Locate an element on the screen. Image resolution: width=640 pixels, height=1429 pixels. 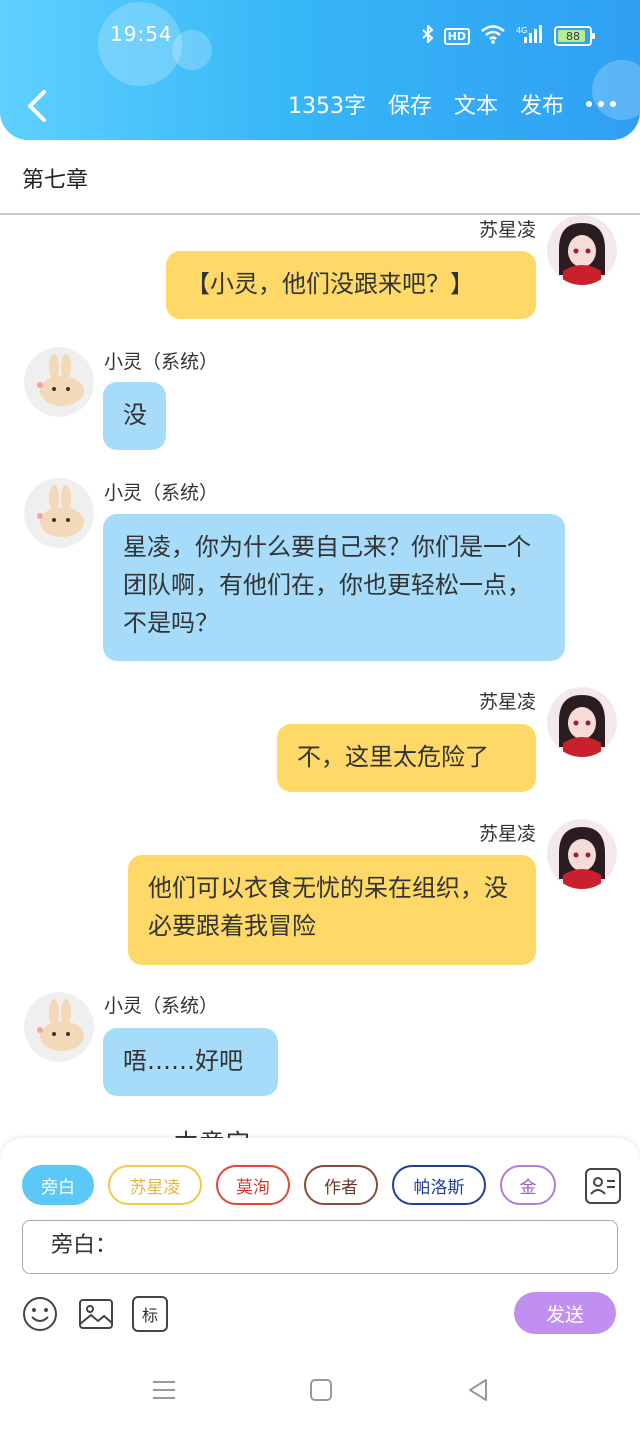
message-input: 旁白： is located at coordinates (320, 1247).